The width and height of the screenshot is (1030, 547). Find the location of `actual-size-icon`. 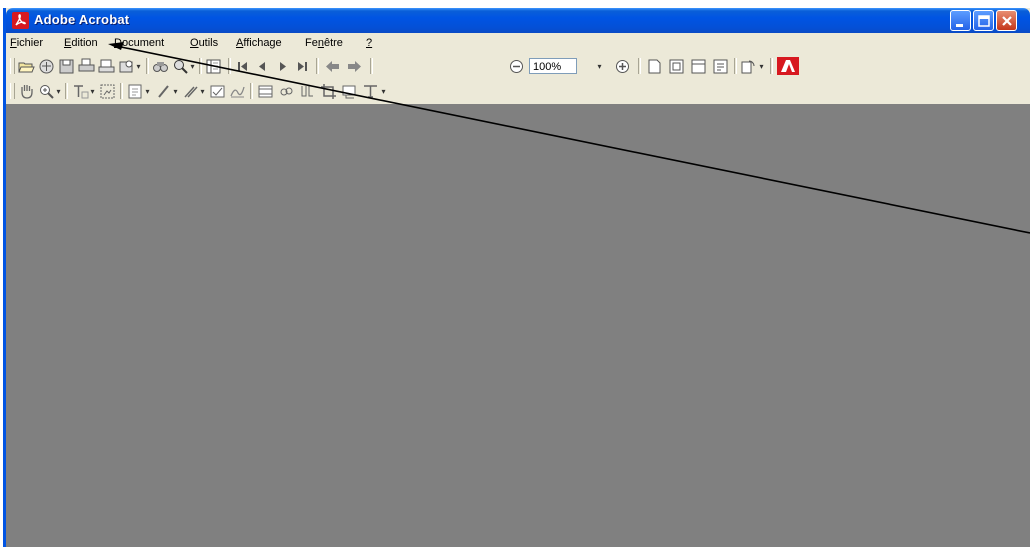

actual-size-icon is located at coordinates (654, 66).